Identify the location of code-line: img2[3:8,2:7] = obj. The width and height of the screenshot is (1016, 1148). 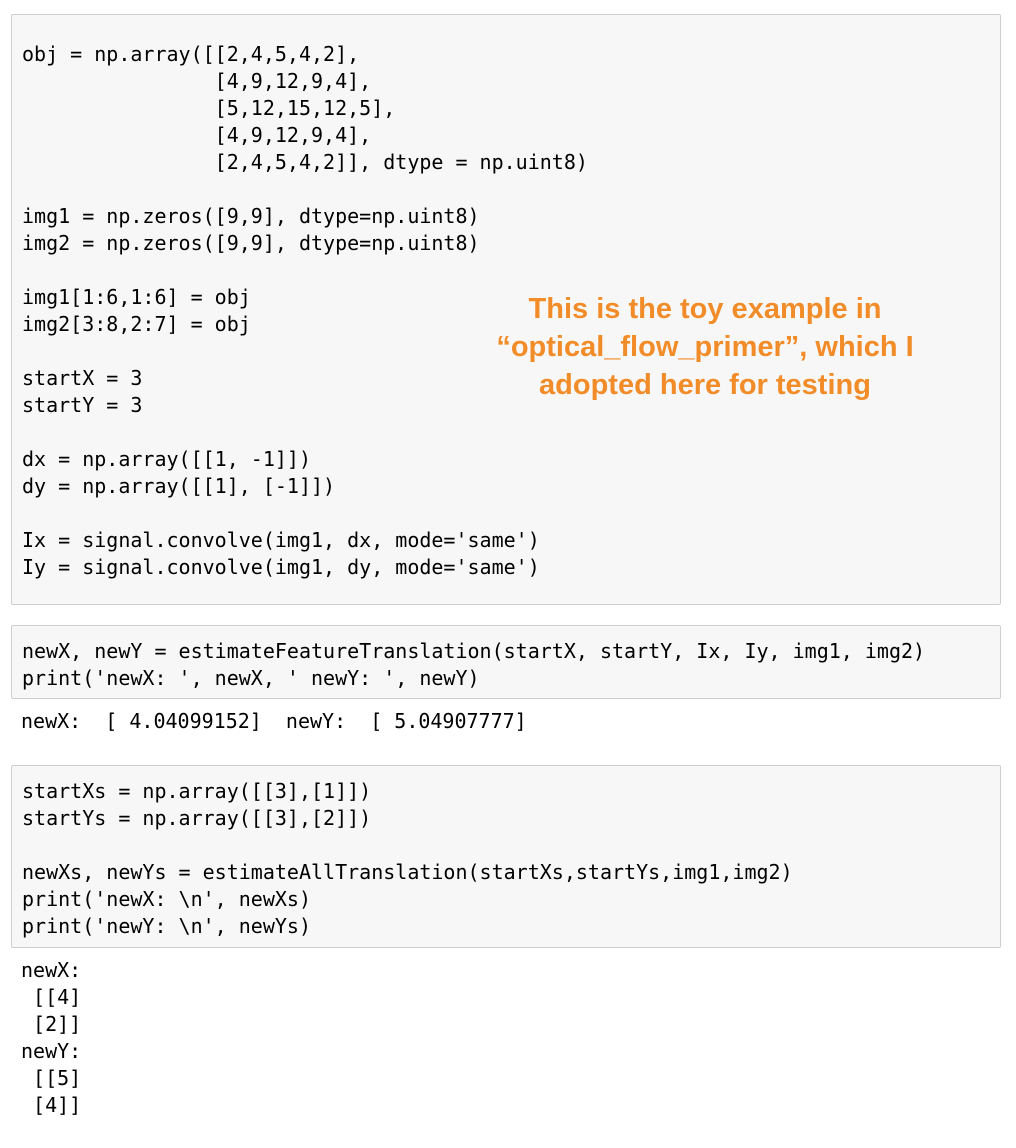
(136, 324).